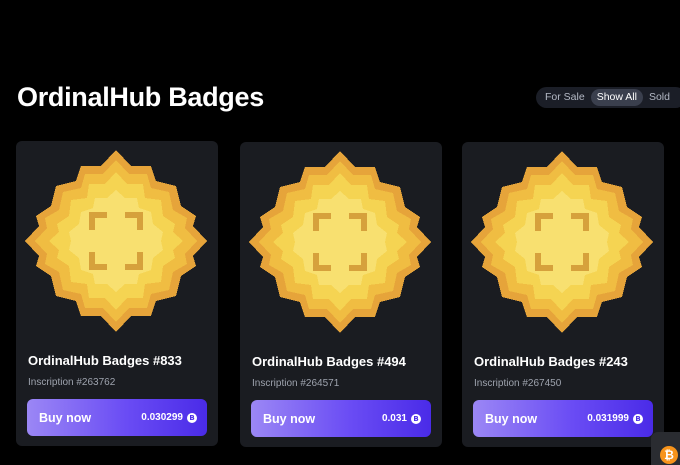 The height and width of the screenshot is (465, 680). What do you see at coordinates (563, 418) in the screenshot?
I see `buy-now-button: Buy now 0.031999 B` at bounding box center [563, 418].